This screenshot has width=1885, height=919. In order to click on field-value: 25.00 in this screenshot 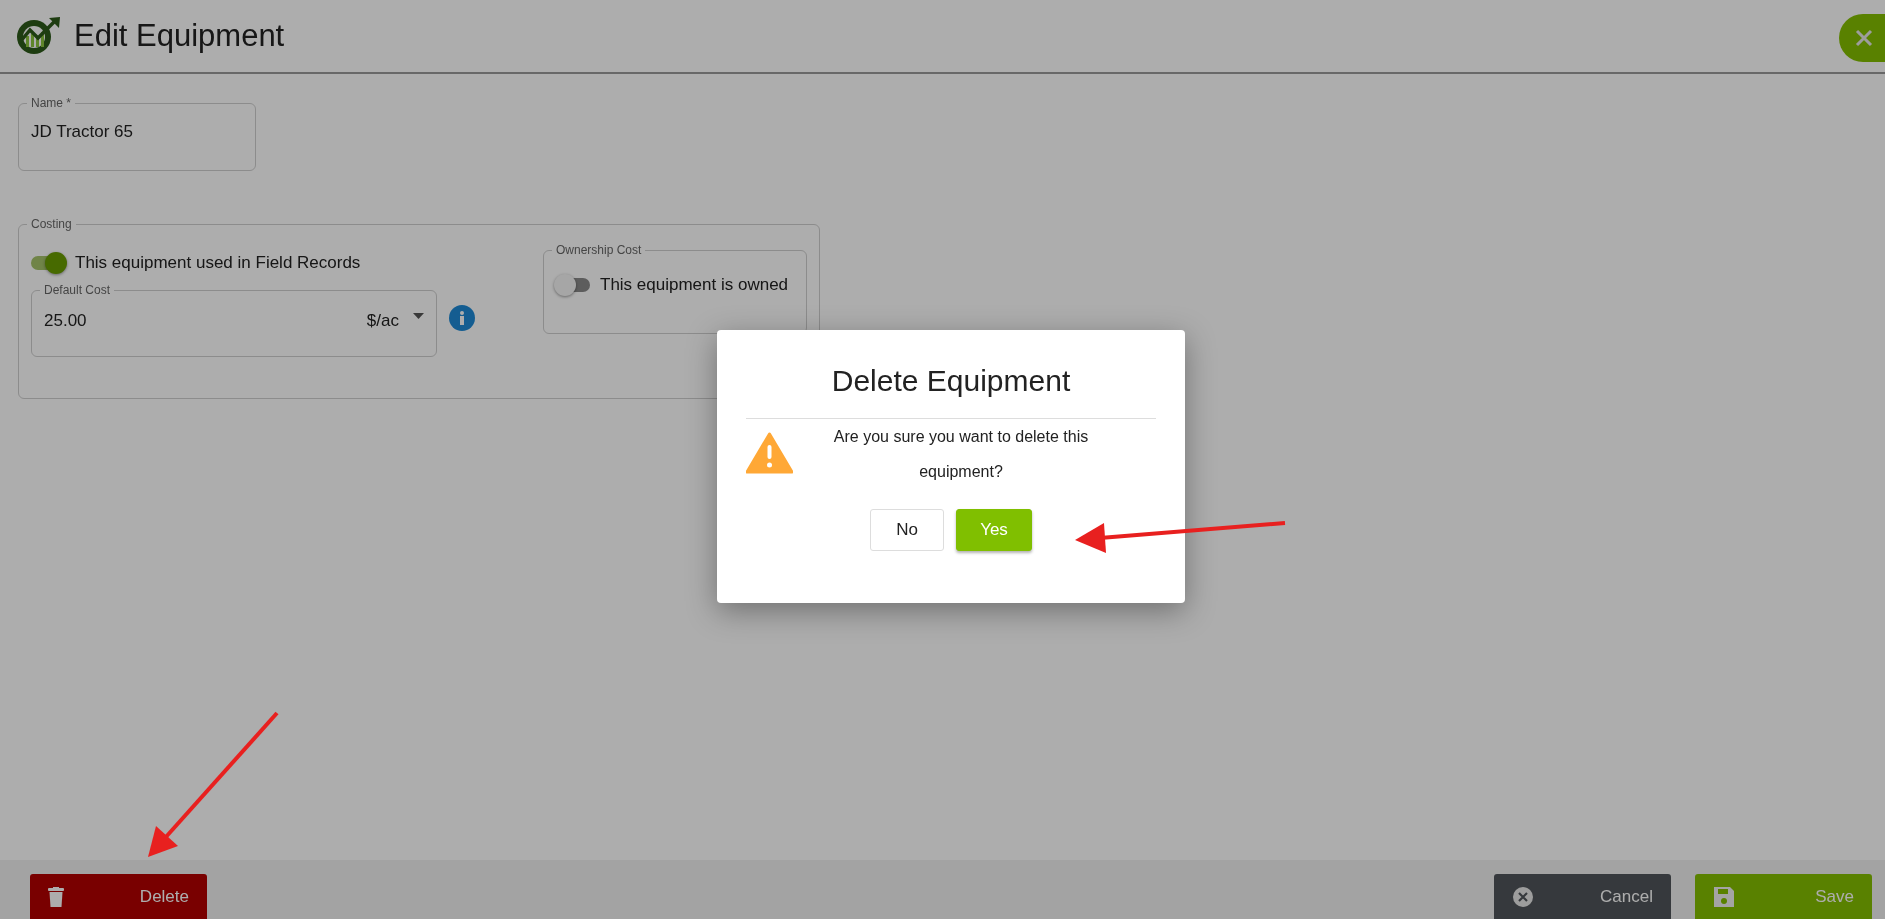, I will do `click(65, 320)`.